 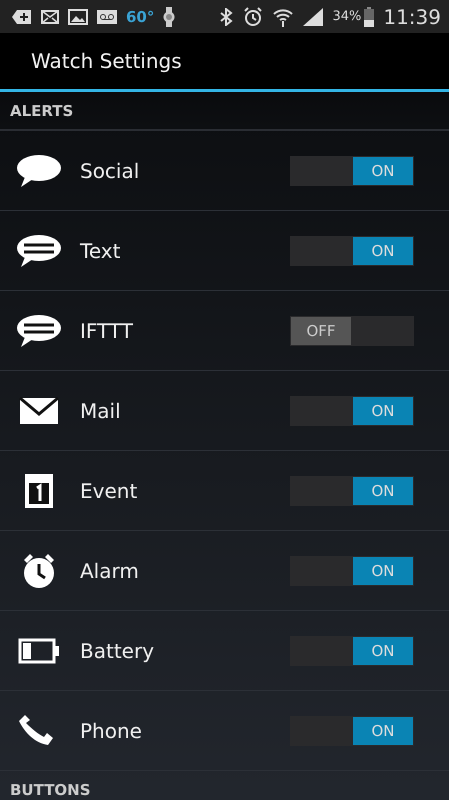 What do you see at coordinates (107, 330) in the screenshot?
I see `setting-label: IFTTT` at bounding box center [107, 330].